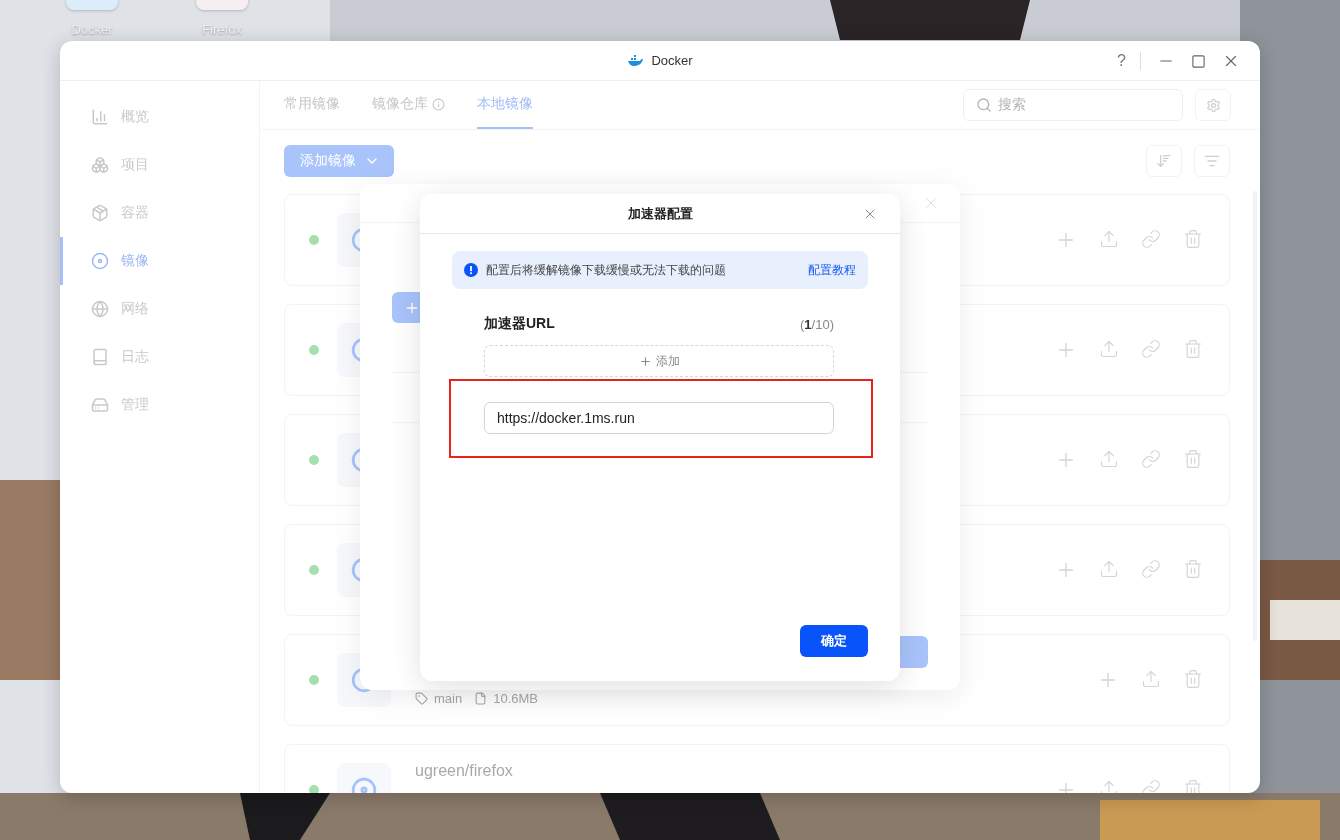 This screenshot has height=840, width=1340. What do you see at coordinates (635, 60) in the screenshot?
I see `whale-icon` at bounding box center [635, 60].